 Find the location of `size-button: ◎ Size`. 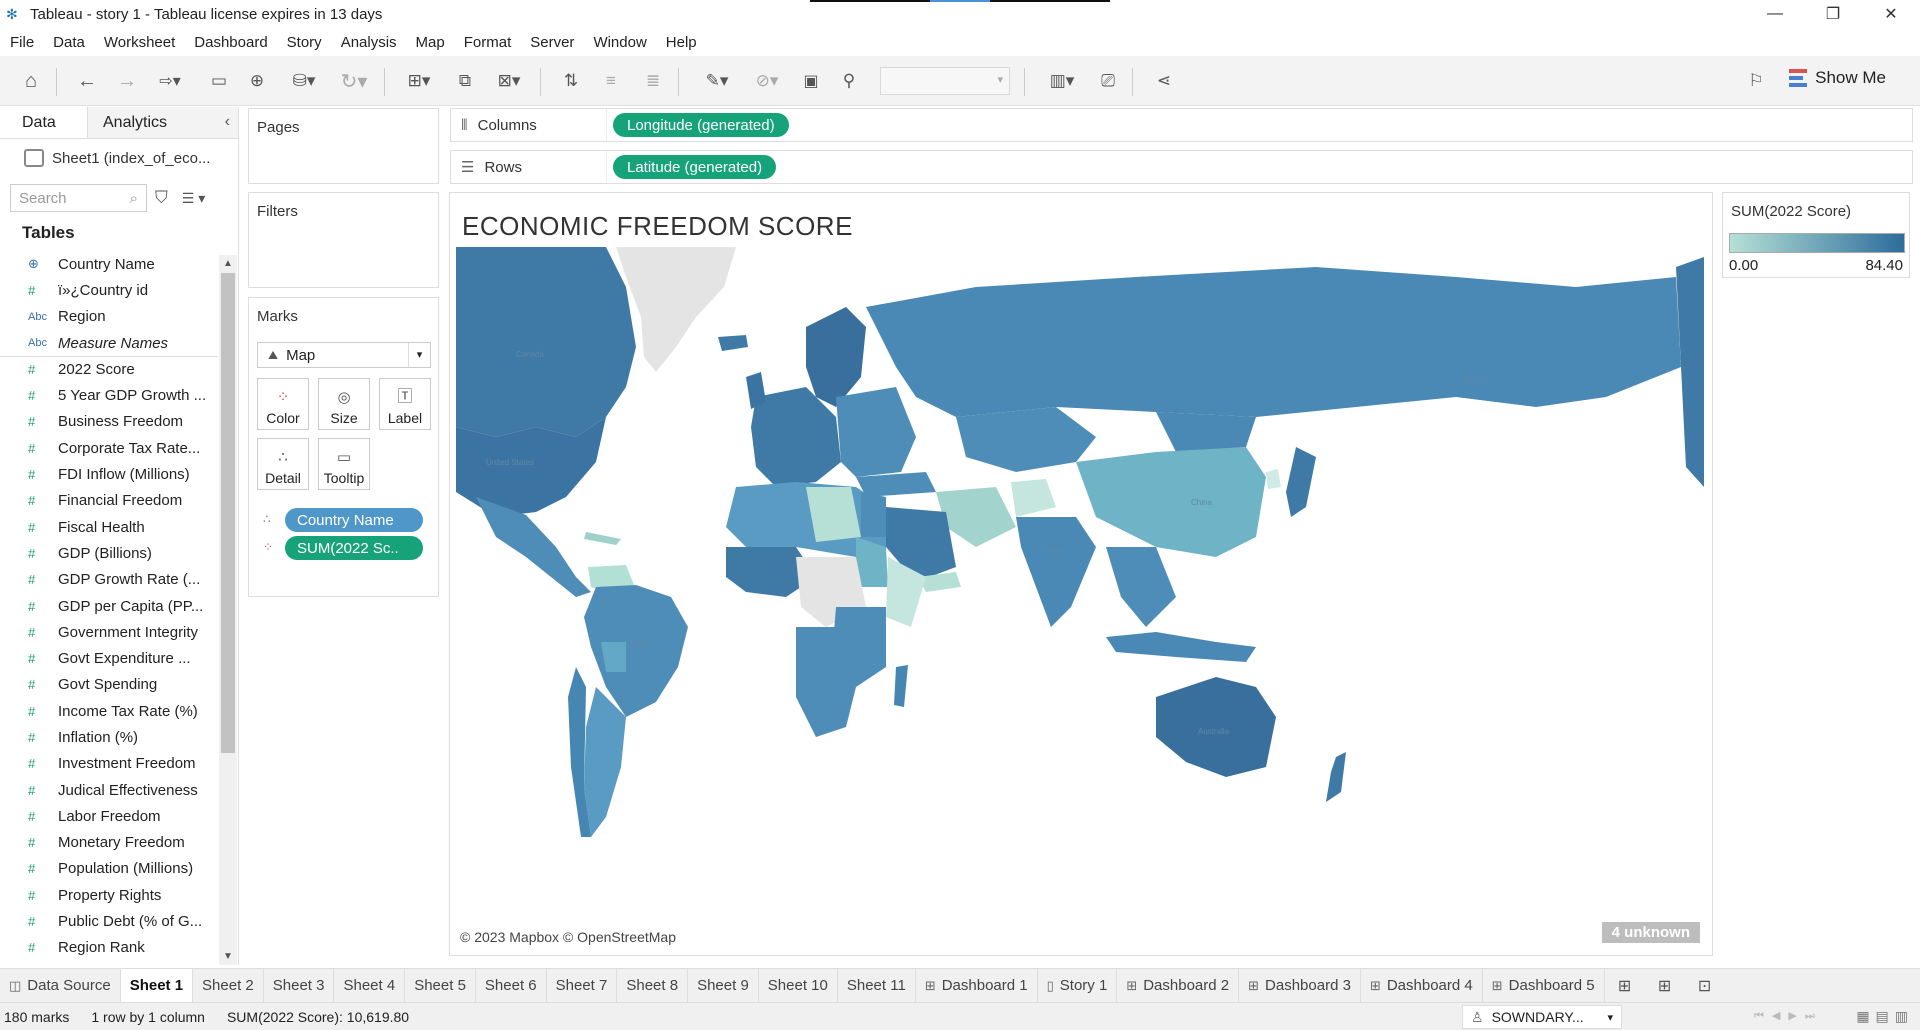

size-button: ◎ Size is located at coordinates (344, 404).